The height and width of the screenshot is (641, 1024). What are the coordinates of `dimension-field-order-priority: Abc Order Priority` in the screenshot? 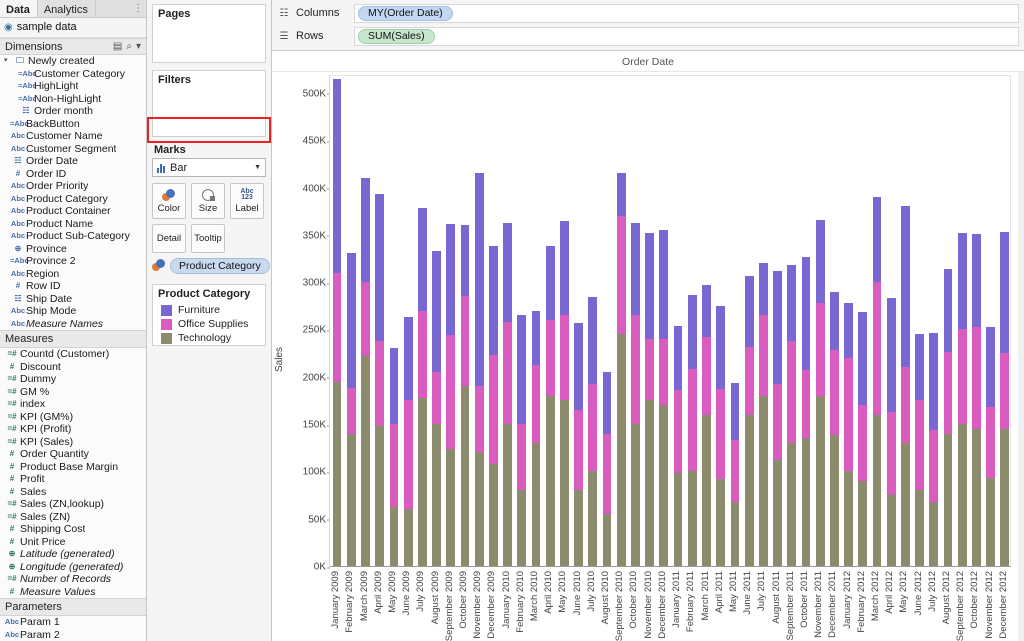 It's located at (73, 186).